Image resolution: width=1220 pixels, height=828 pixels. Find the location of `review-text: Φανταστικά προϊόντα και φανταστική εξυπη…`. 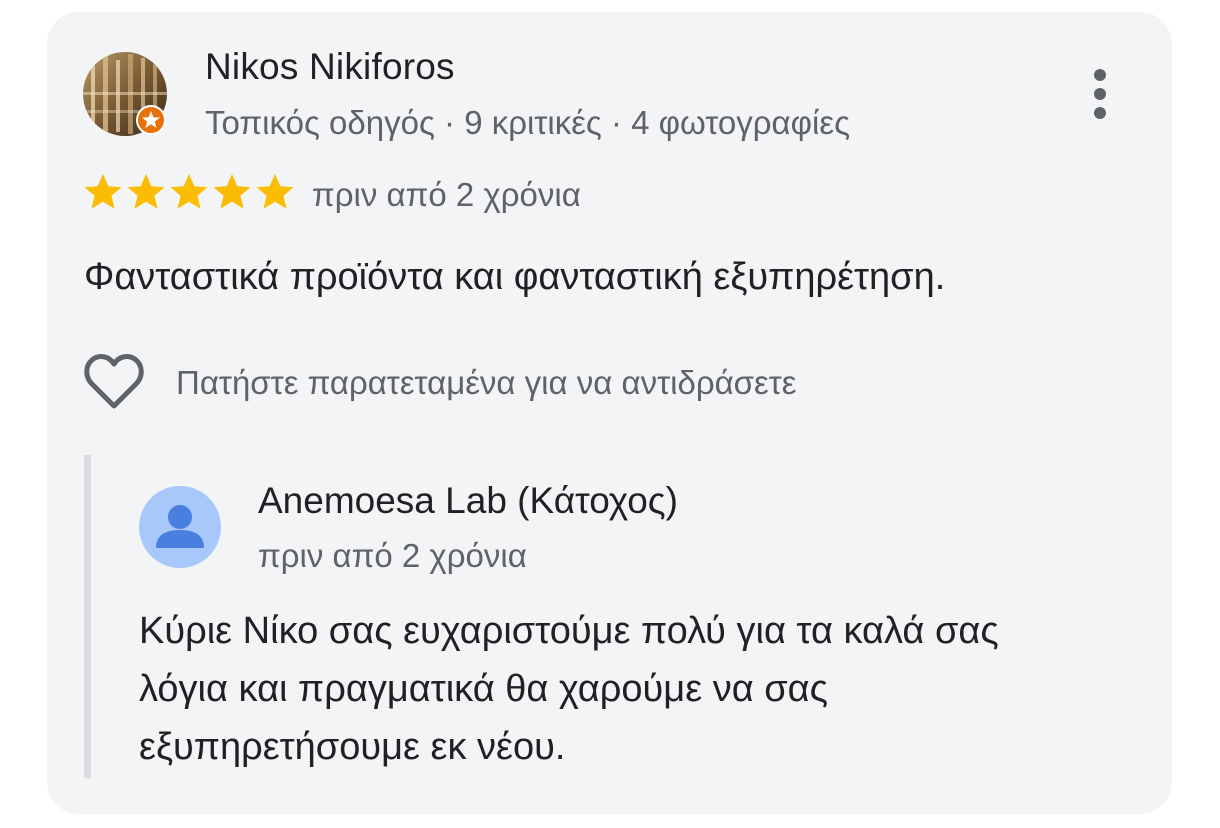

review-text: Φανταστικά προϊόντα και φανταστική εξυπη… is located at coordinates (515, 277).